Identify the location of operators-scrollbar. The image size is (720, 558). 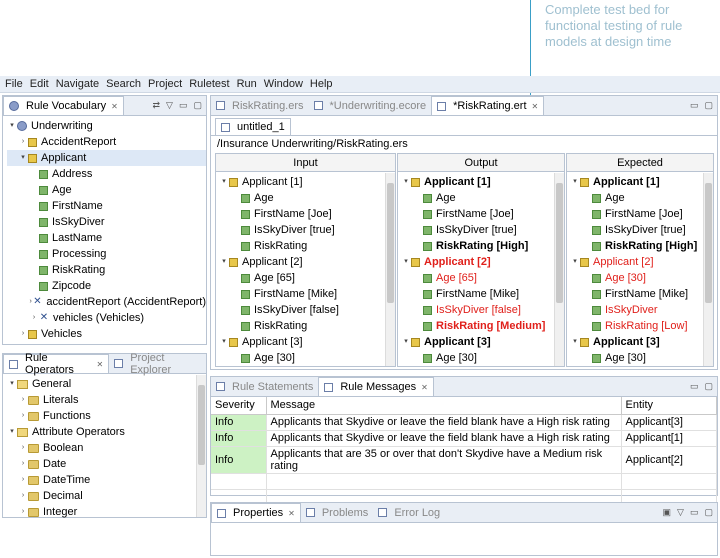
(201, 446).